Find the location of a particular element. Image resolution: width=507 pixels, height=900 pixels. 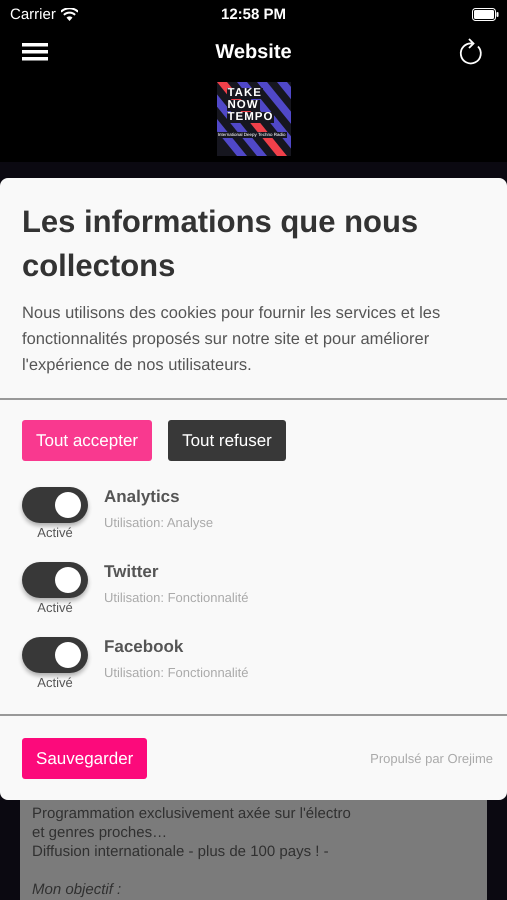

wifi-icon is located at coordinates (69, 14).